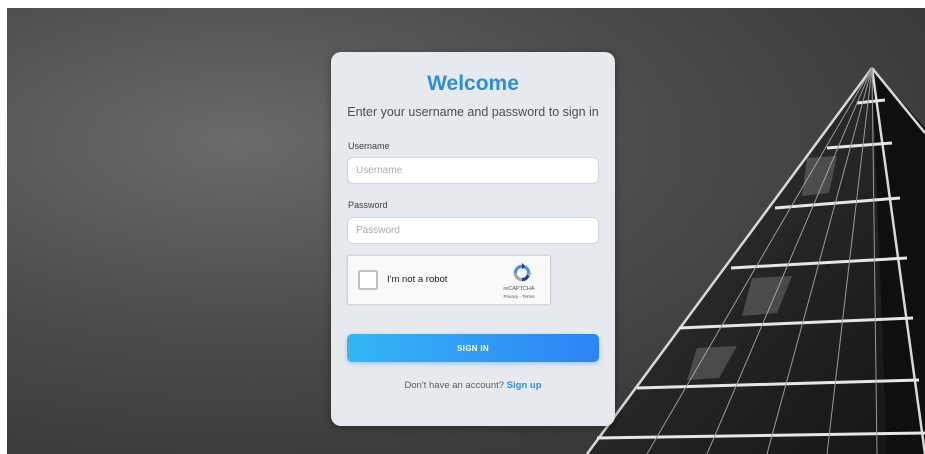 The image size is (925, 454). Describe the element at coordinates (519, 289) in the screenshot. I see `recaptcha-brand: reCAPTCHA` at that location.